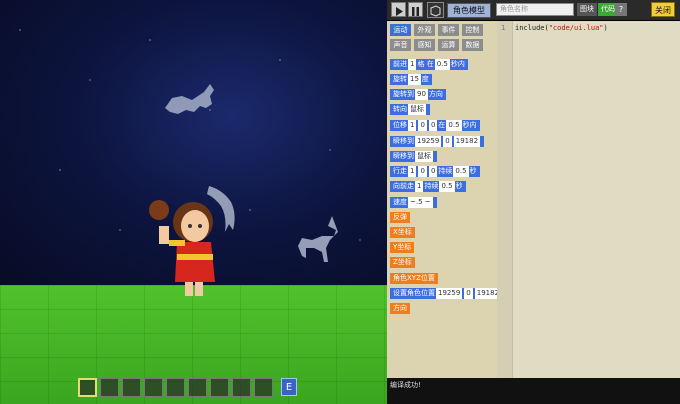 The width and height of the screenshot is (680, 404). Describe the element at coordinates (289, 387) in the screenshot. I see `inventory-key-button: E` at that location.